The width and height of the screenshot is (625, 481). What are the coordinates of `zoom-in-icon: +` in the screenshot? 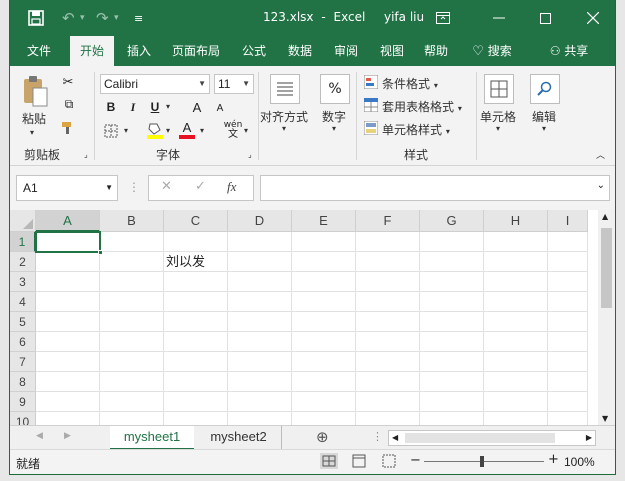 It's located at (553, 459).